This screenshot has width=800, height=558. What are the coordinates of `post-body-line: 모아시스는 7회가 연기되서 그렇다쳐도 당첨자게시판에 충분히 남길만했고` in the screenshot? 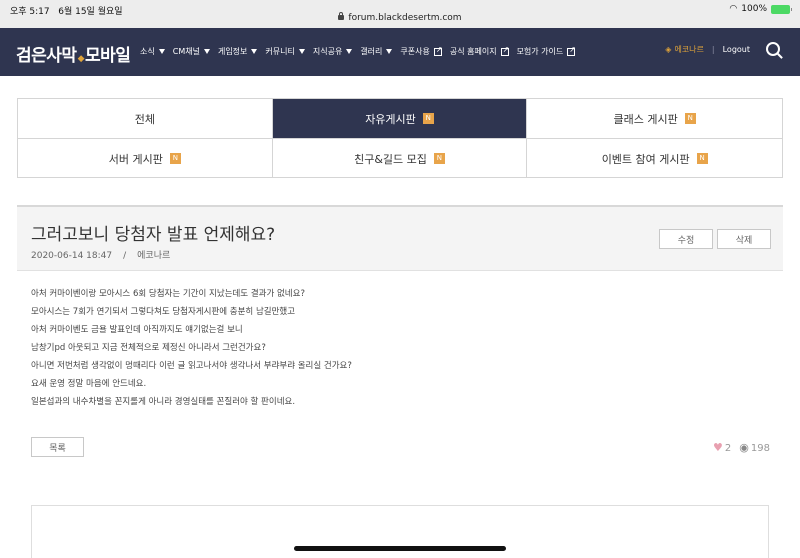 It's located at (163, 312).